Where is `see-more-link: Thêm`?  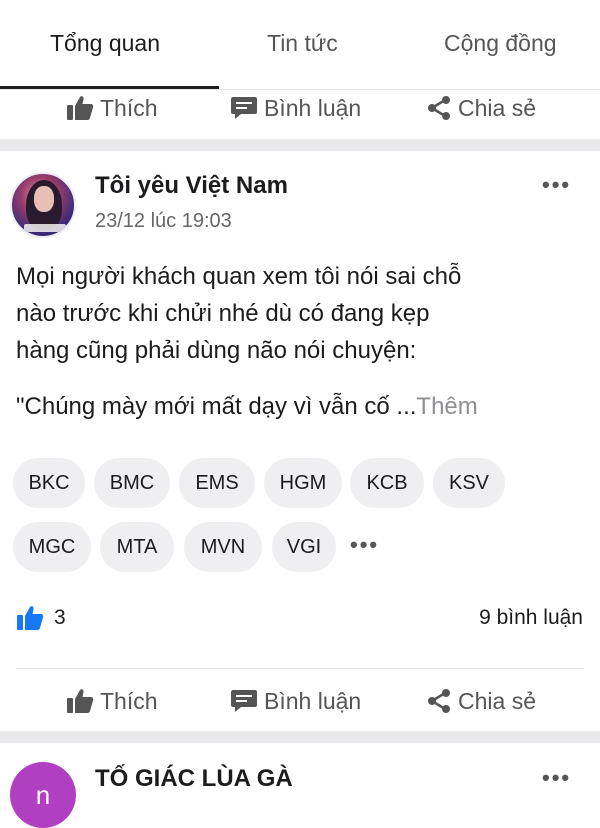 see-more-link: Thêm is located at coordinates (446, 406).